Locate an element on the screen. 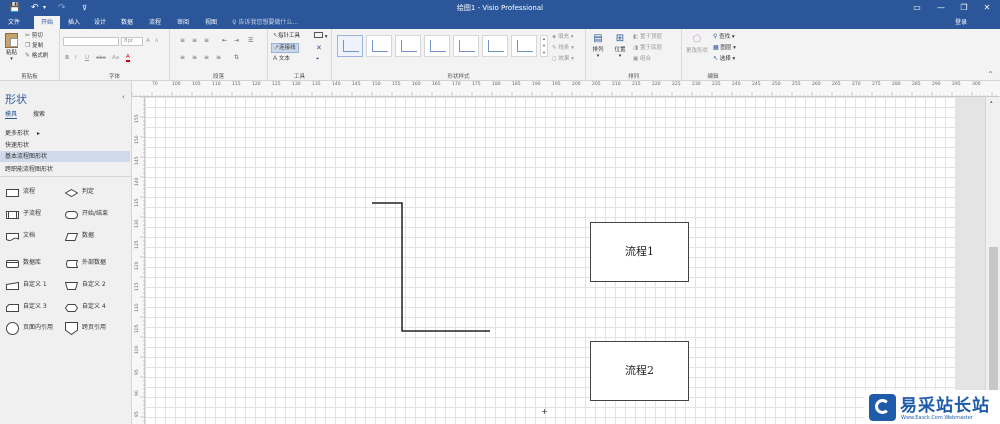 The height and width of the screenshot is (424, 1000). tab-view: 视图 is located at coordinates (211, 22).